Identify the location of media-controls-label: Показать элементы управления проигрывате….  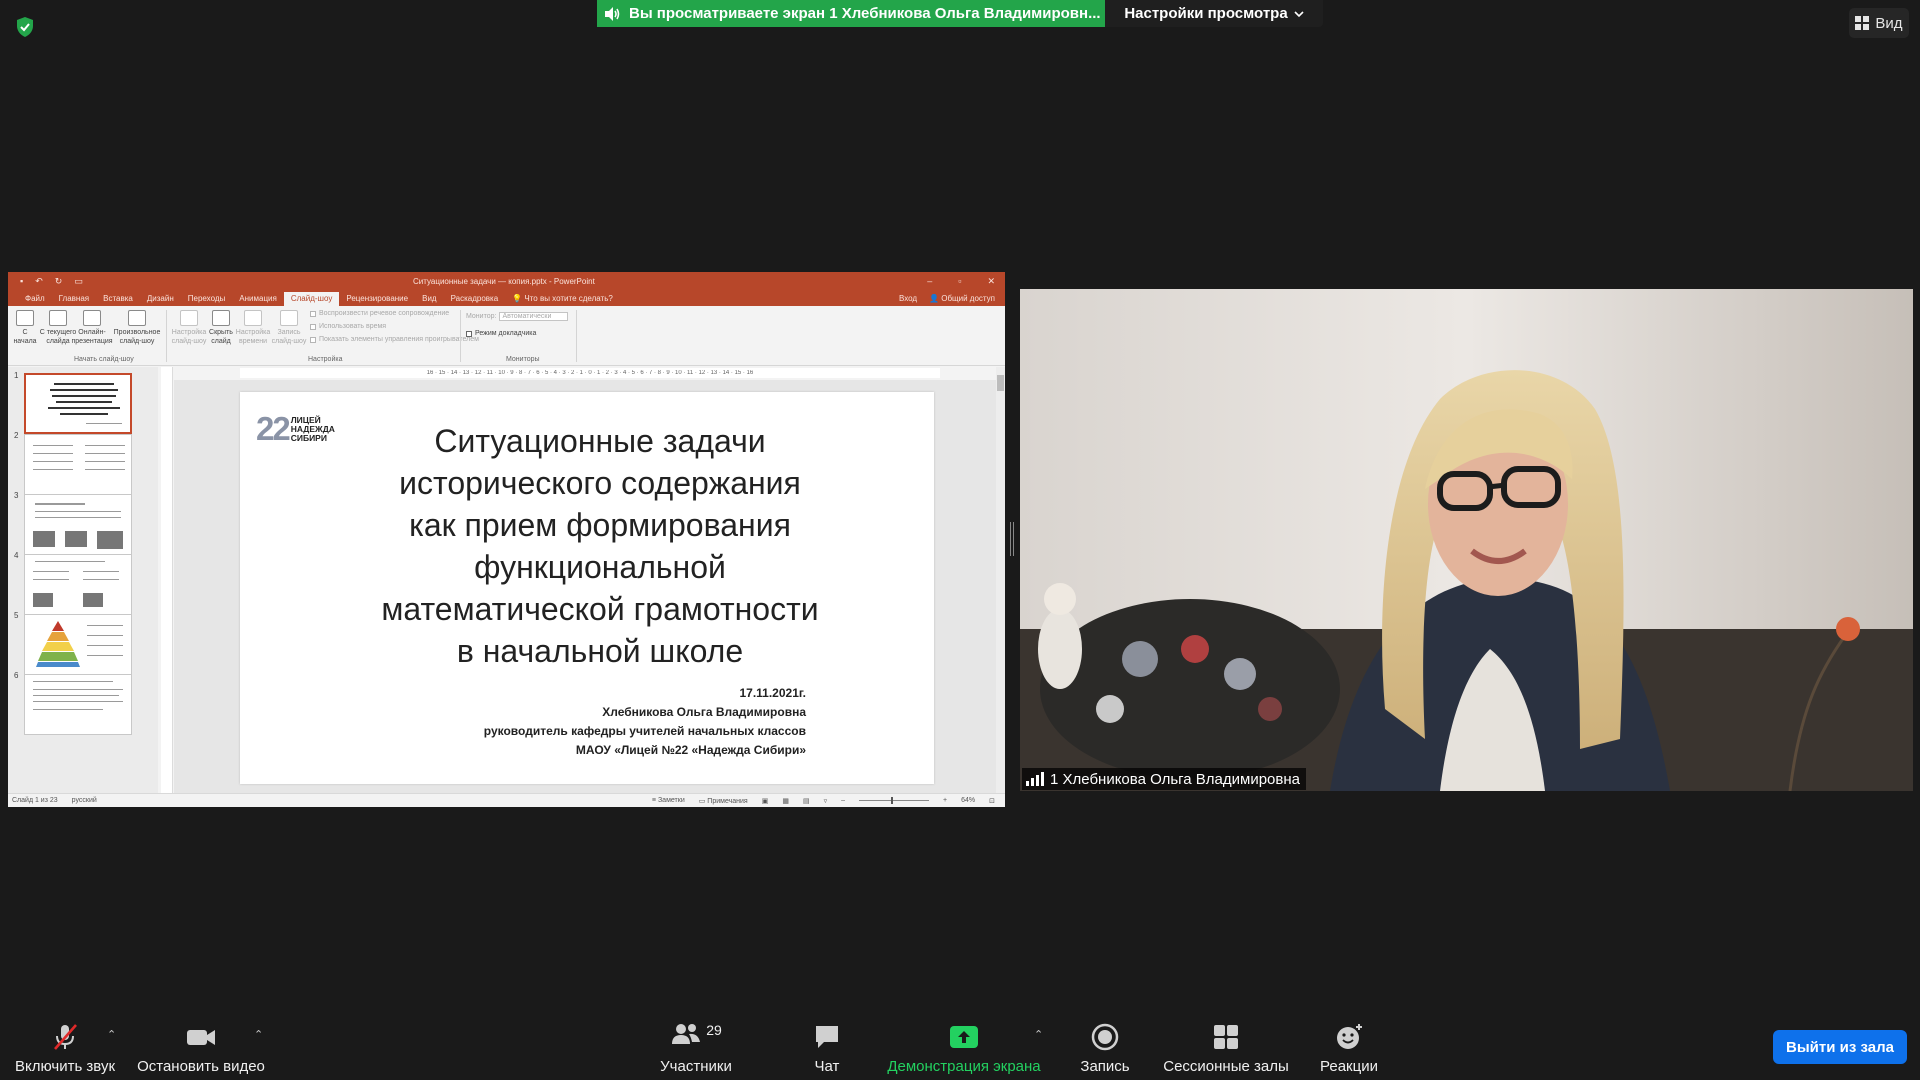
(399, 339).